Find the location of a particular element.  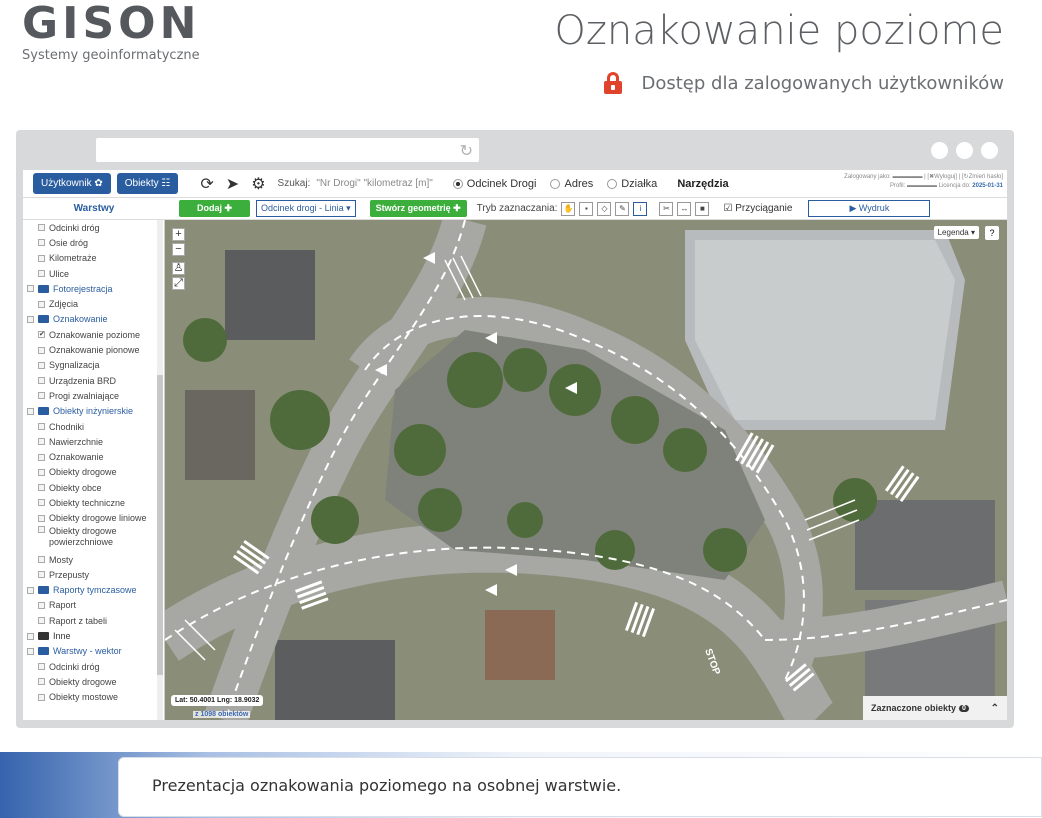

edit-icon: ✎ is located at coordinates (622, 208).